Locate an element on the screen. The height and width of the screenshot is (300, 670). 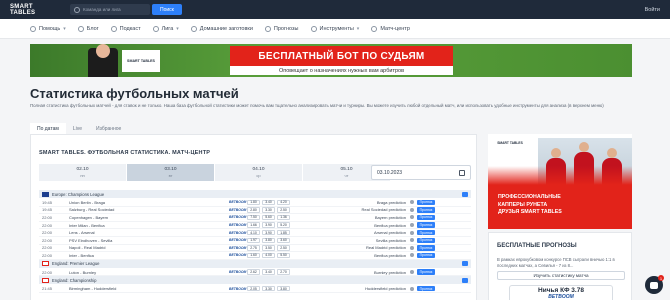
match-prediction-link: Burnley prediction is located at coordinates (357, 272).